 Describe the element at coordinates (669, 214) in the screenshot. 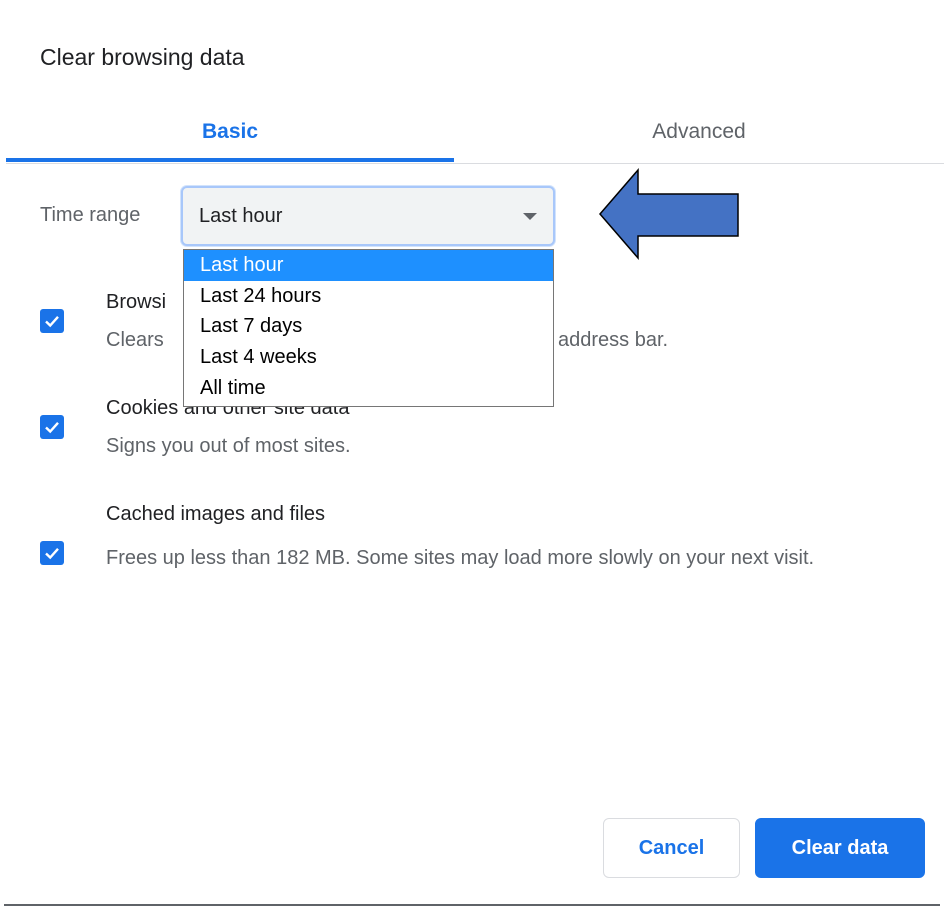

I see `arrow-left-icon` at that location.